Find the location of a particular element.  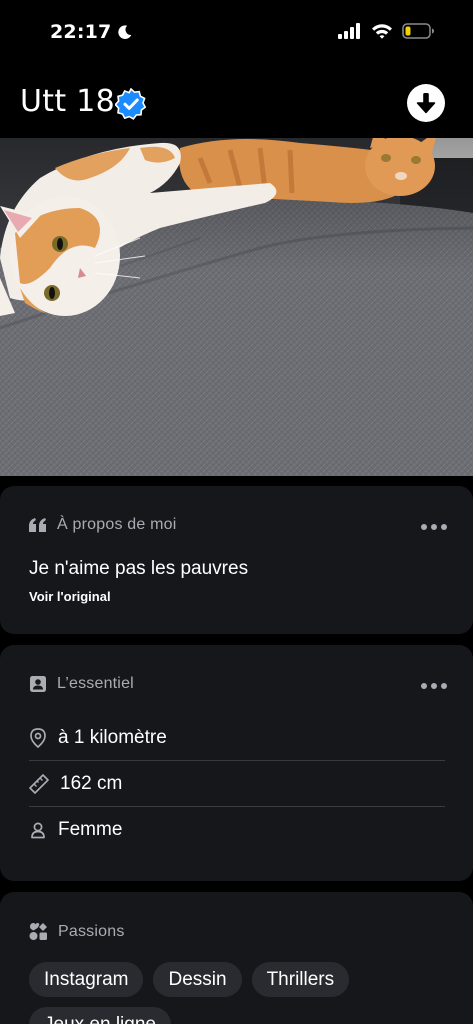

status-time: 22:17 is located at coordinates (91, 32).